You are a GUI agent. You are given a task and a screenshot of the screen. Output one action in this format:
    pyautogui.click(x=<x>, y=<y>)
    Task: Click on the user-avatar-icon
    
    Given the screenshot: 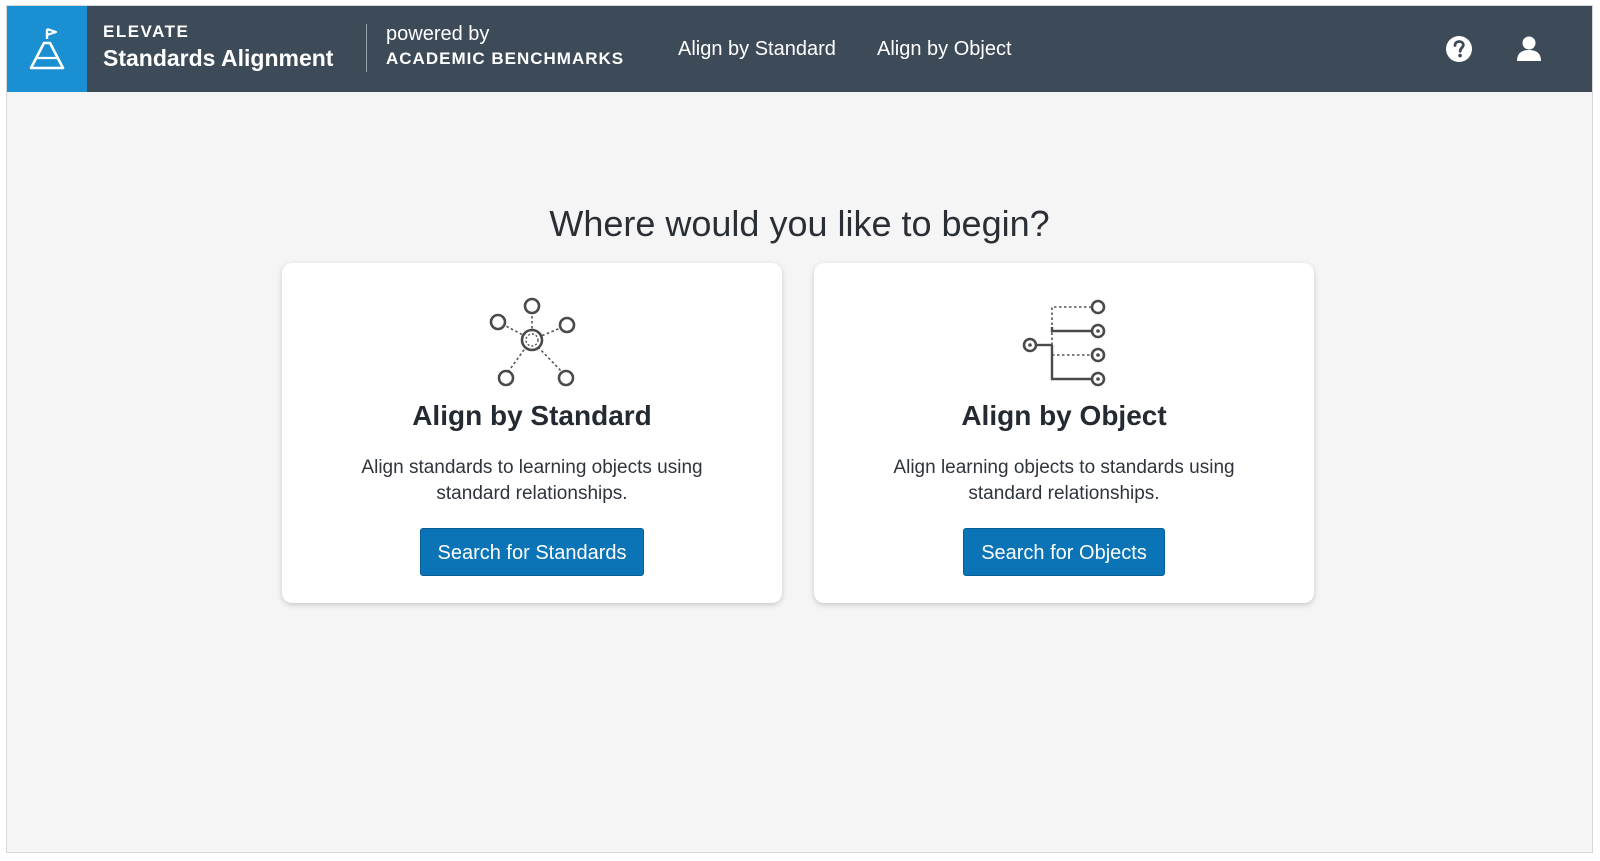 What is the action you would take?
    pyautogui.click(x=1529, y=48)
    